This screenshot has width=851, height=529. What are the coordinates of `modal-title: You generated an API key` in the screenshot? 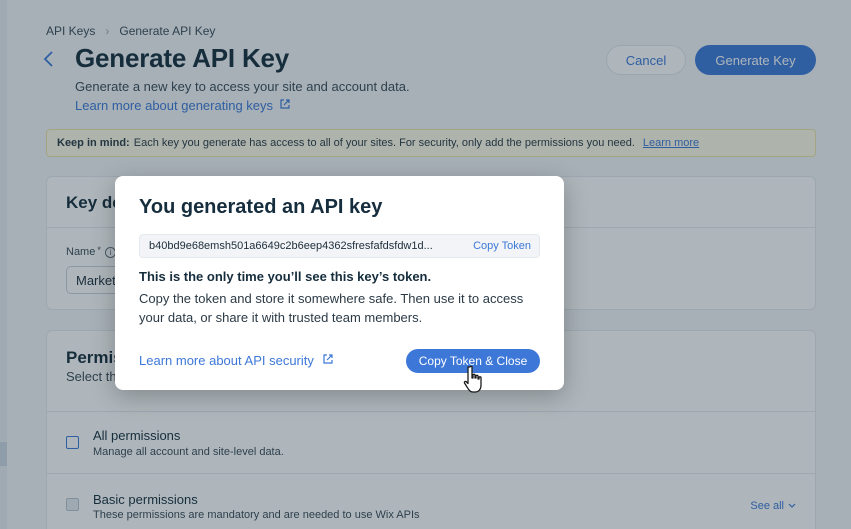 It's located at (261, 207).